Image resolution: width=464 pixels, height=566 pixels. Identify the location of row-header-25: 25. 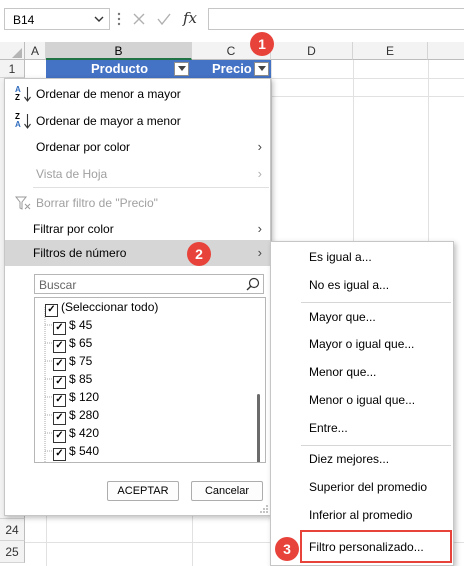
(12, 552).